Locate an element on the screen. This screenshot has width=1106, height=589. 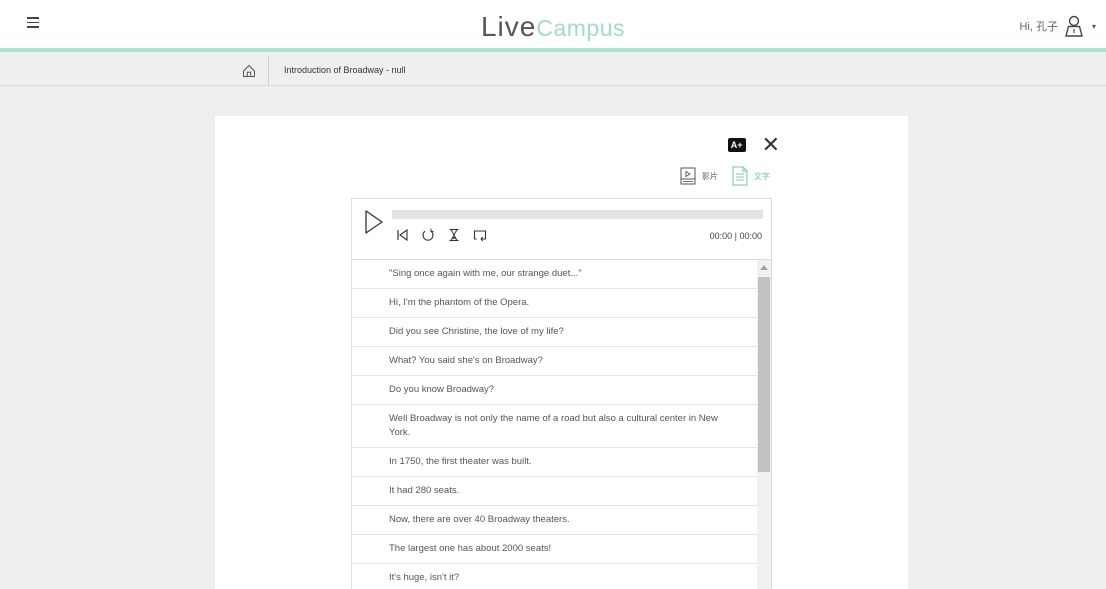
transcript-scrollbar is located at coordinates (764, 424).